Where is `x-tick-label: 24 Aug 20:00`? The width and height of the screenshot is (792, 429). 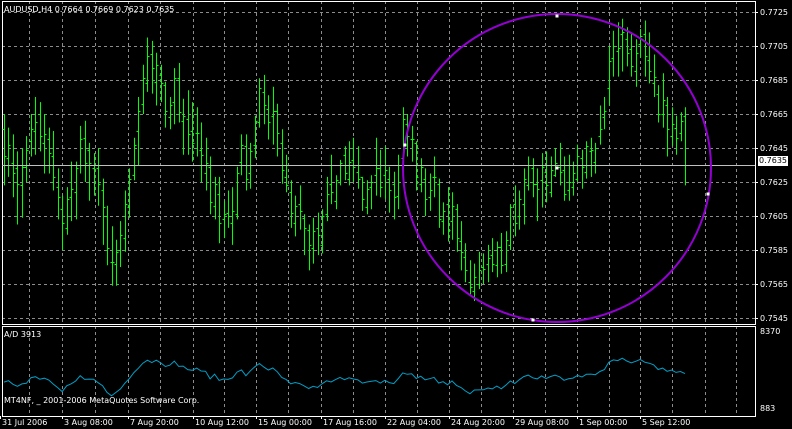 x-tick-label: 24 Aug 20:00 is located at coordinates (478, 422).